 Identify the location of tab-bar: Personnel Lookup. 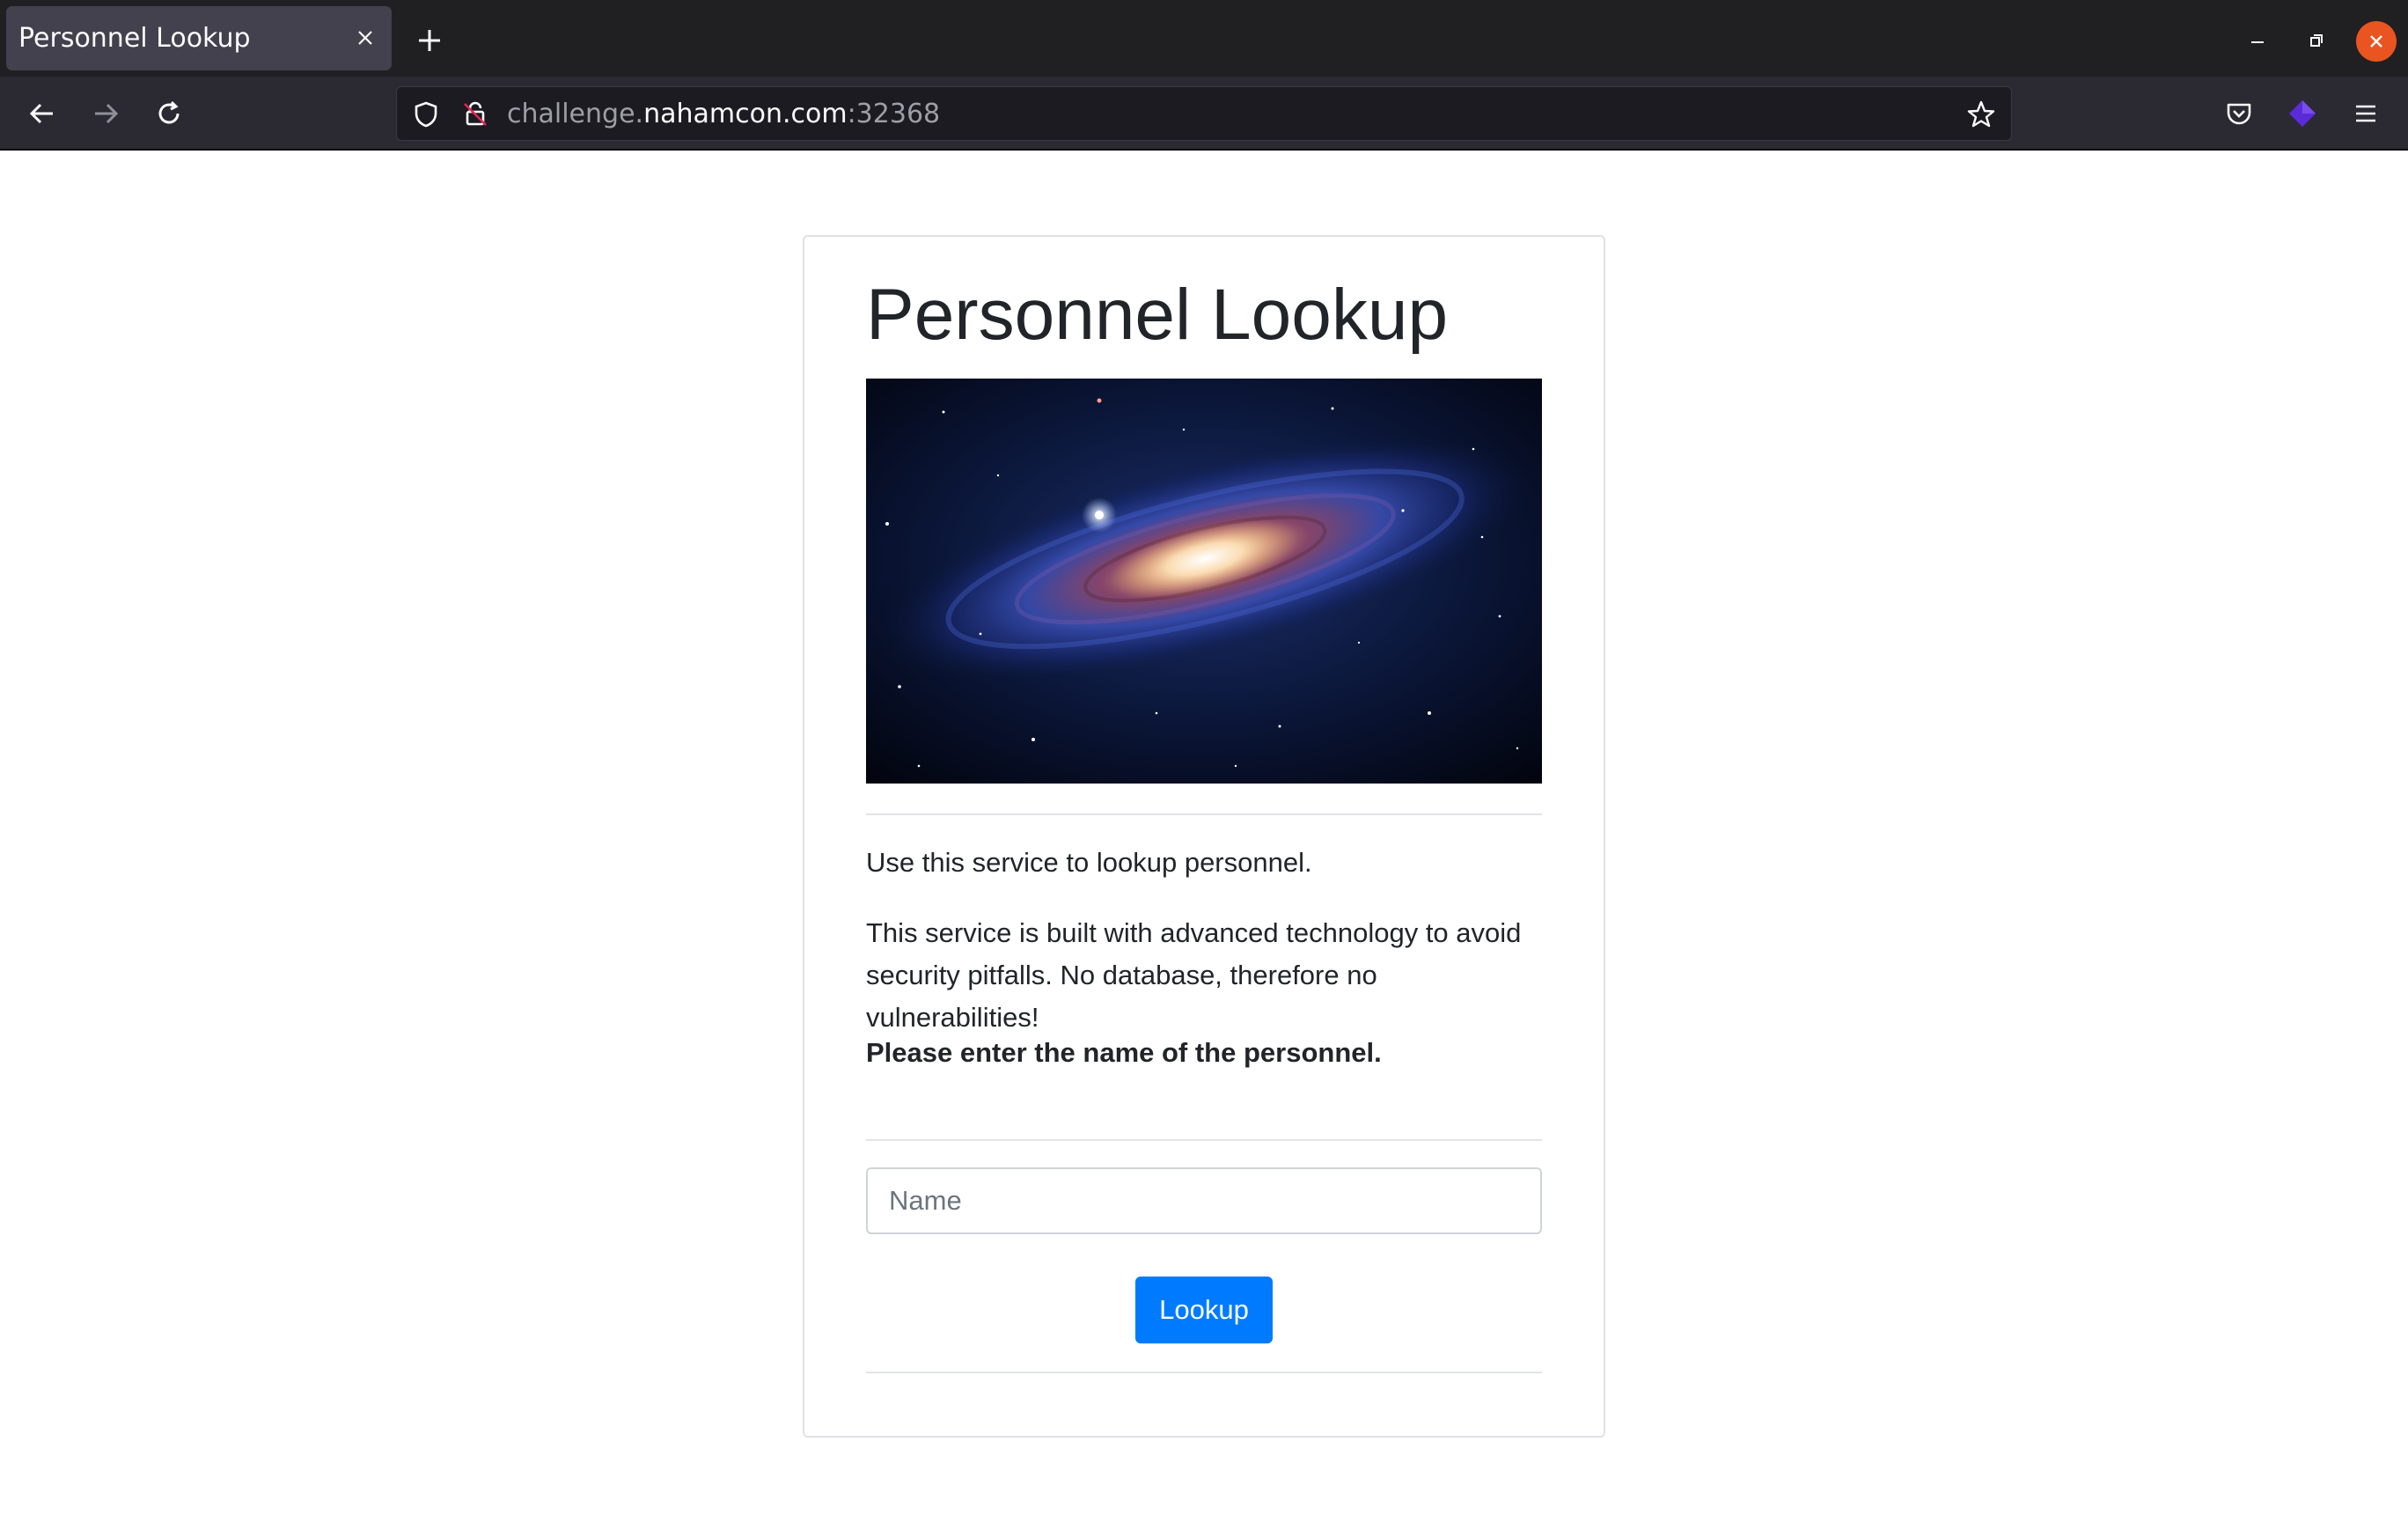
(1204, 38).